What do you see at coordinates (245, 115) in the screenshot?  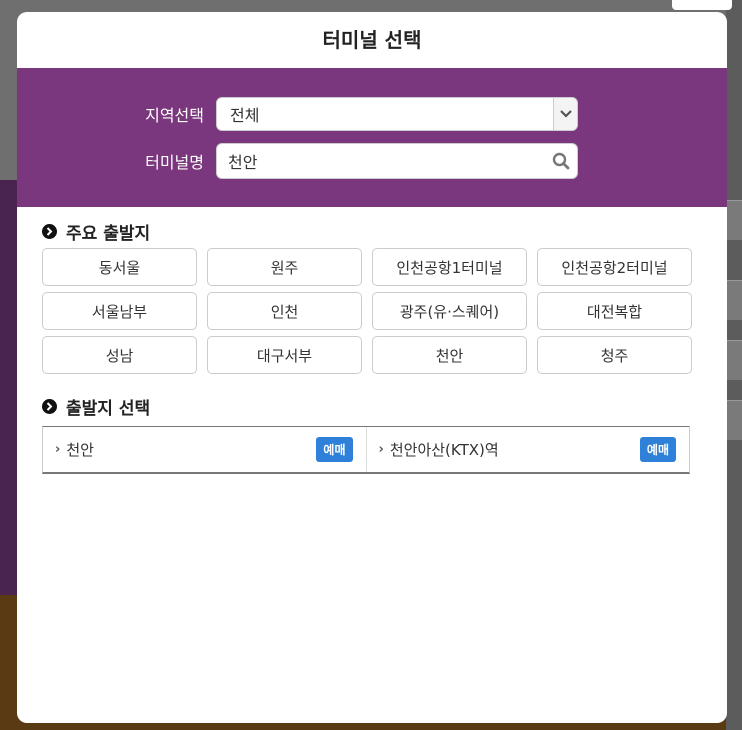 I see `region-select-value: 전체` at bounding box center [245, 115].